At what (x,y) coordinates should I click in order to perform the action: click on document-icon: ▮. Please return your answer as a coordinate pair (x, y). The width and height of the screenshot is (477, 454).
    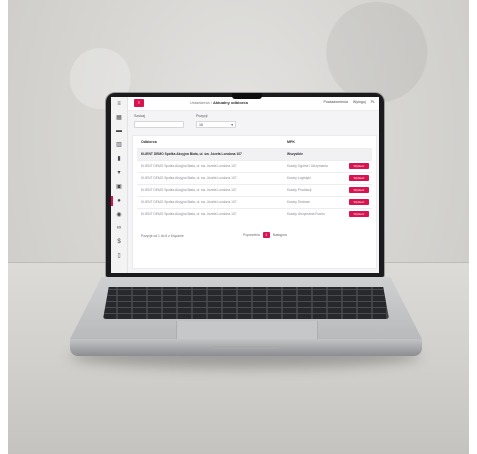
    Looking at the image, I should click on (119, 159).